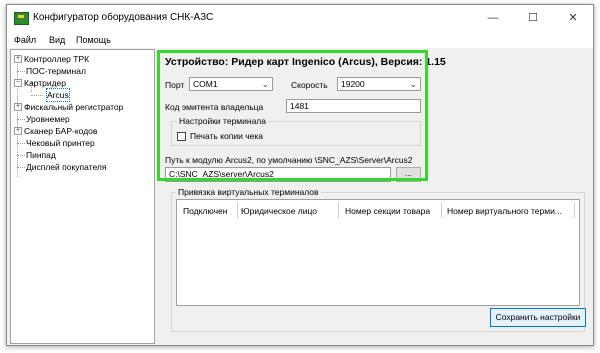  I want to click on menu-help: Помощь, so click(93, 40).